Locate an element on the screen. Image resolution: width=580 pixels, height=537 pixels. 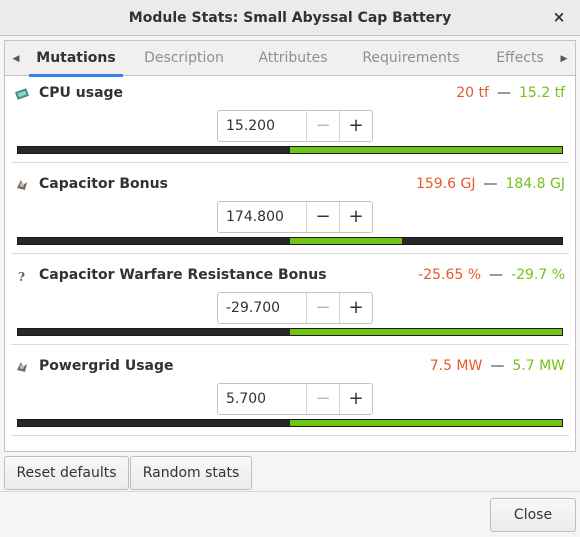
mutation-range: 7.5 MW — 5.7 MW is located at coordinates (497, 366).